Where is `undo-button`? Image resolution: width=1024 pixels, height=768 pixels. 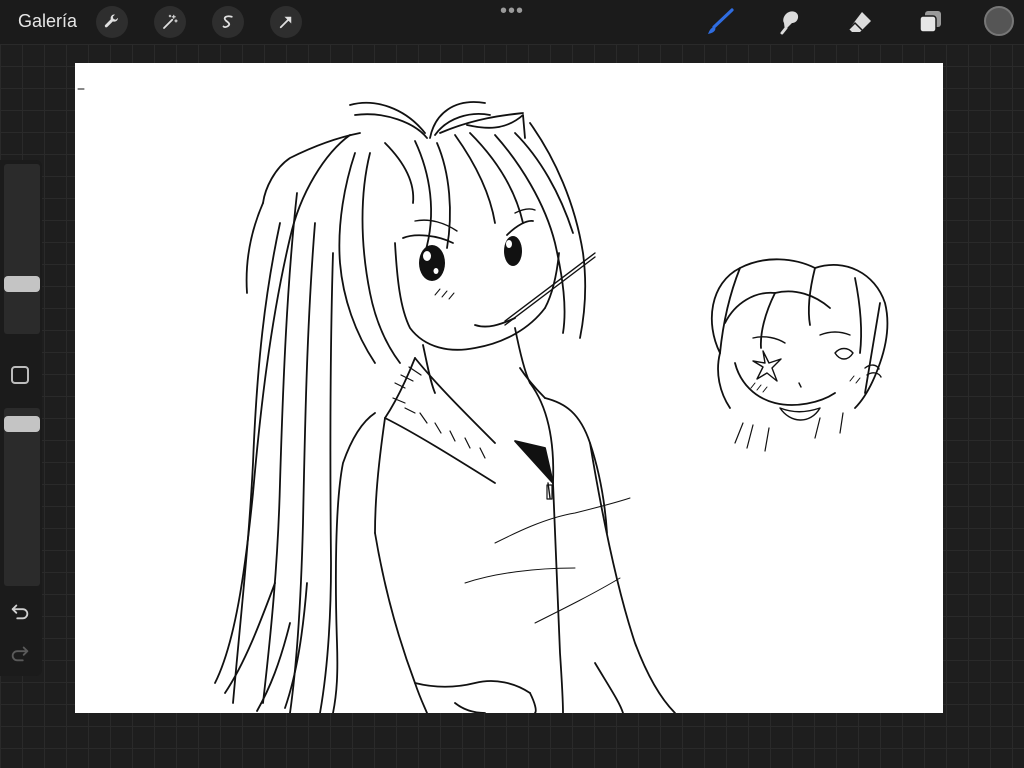 undo-button is located at coordinates (21, 611).